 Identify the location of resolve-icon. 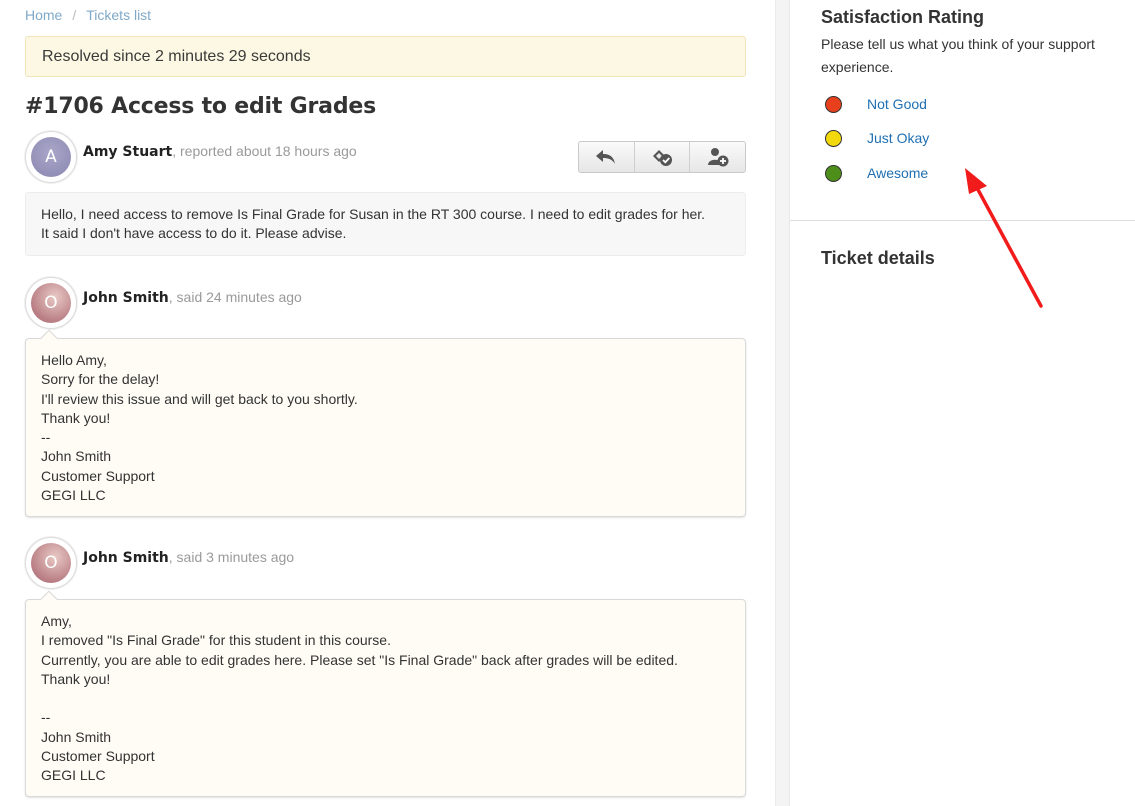
(662, 158).